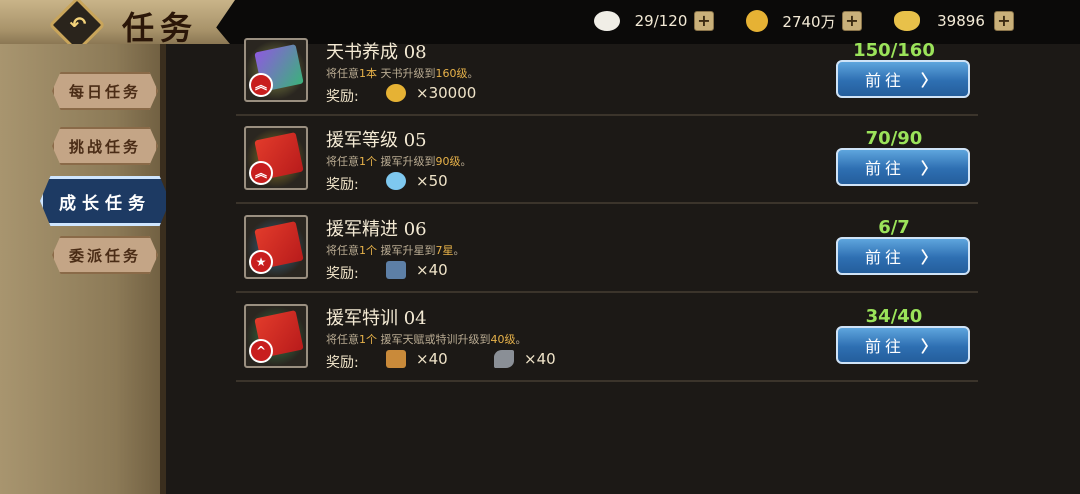  Describe the element at coordinates (276, 247) in the screenshot. I see `reinforcement-flag-icon: ★` at that location.